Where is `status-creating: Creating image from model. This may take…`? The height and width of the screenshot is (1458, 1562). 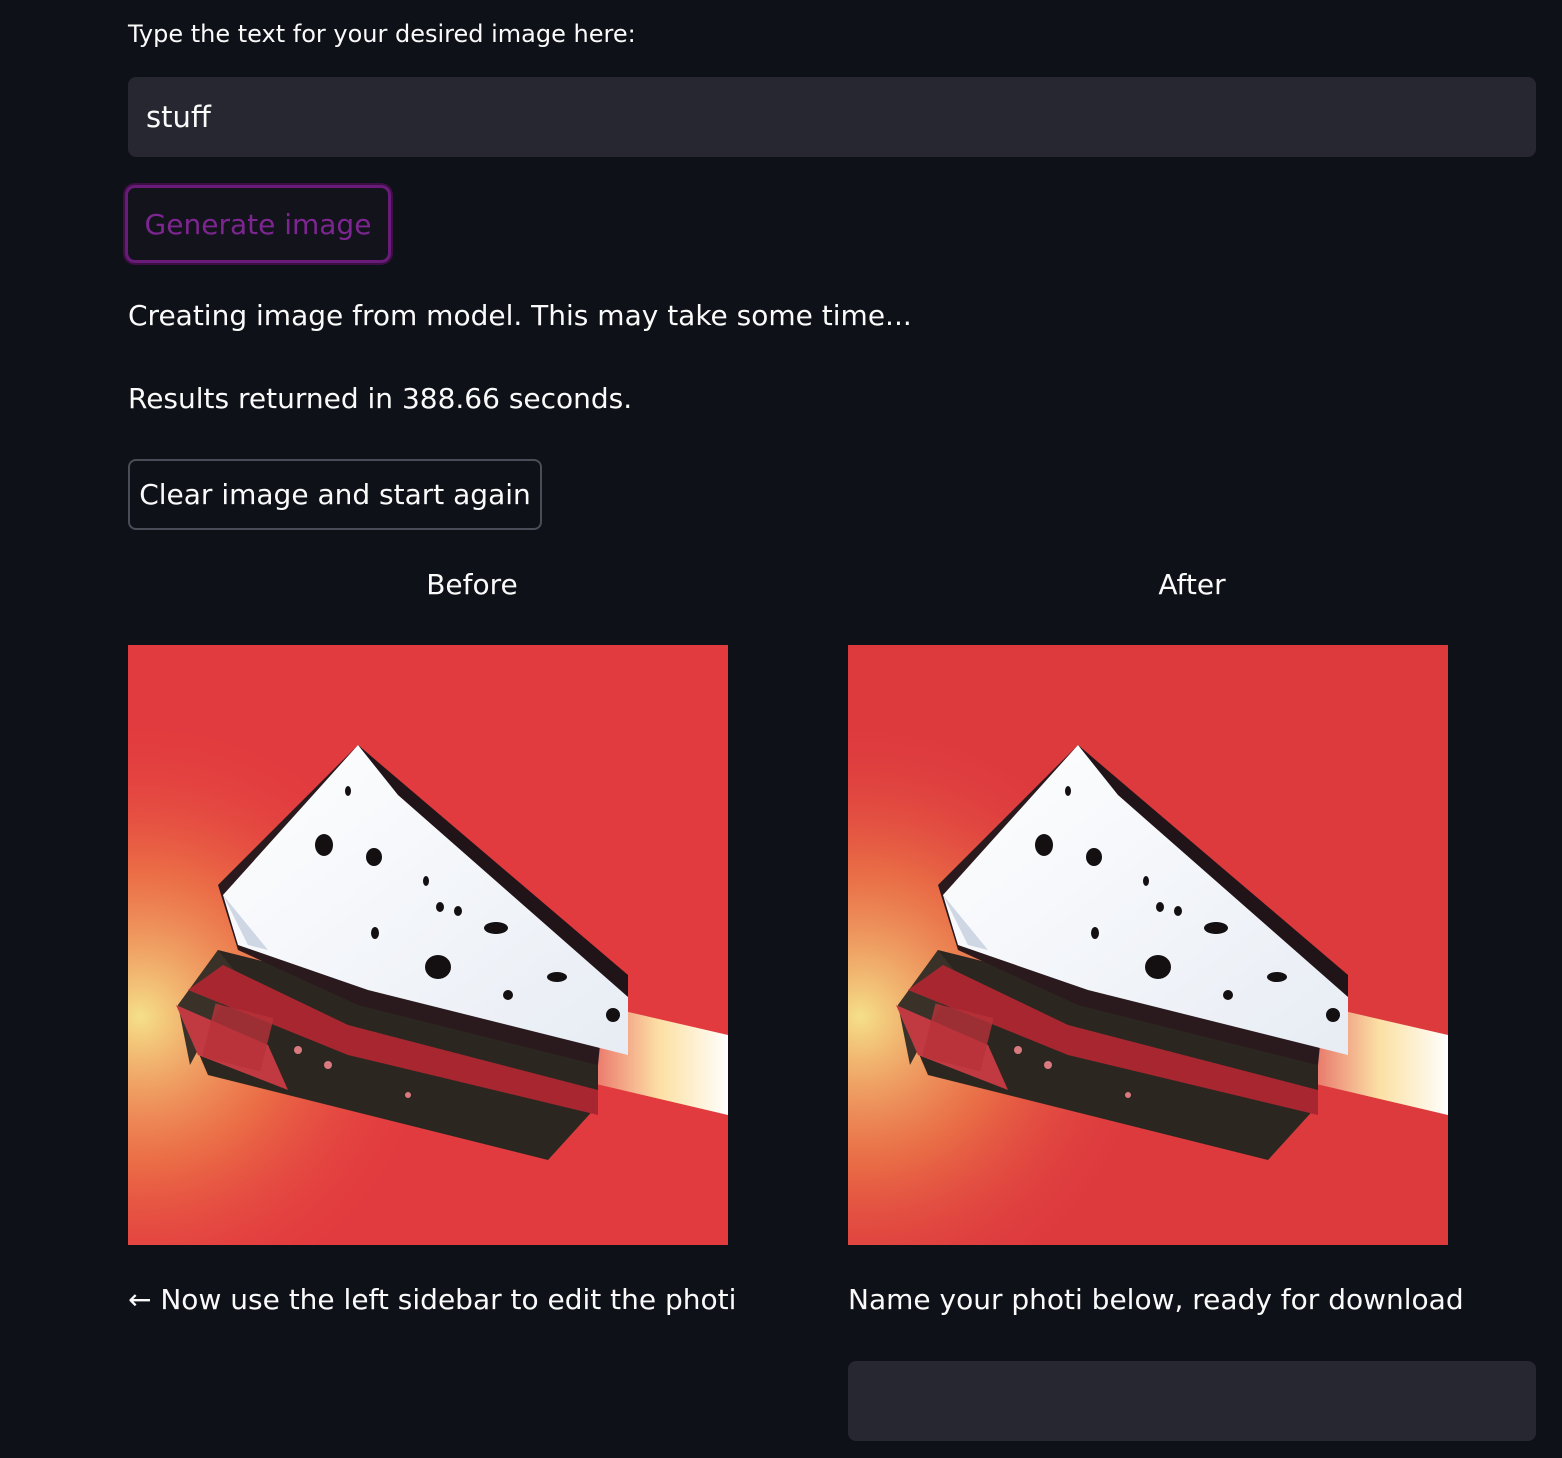
status-creating: Creating image from model. This may take… is located at coordinates (520, 315).